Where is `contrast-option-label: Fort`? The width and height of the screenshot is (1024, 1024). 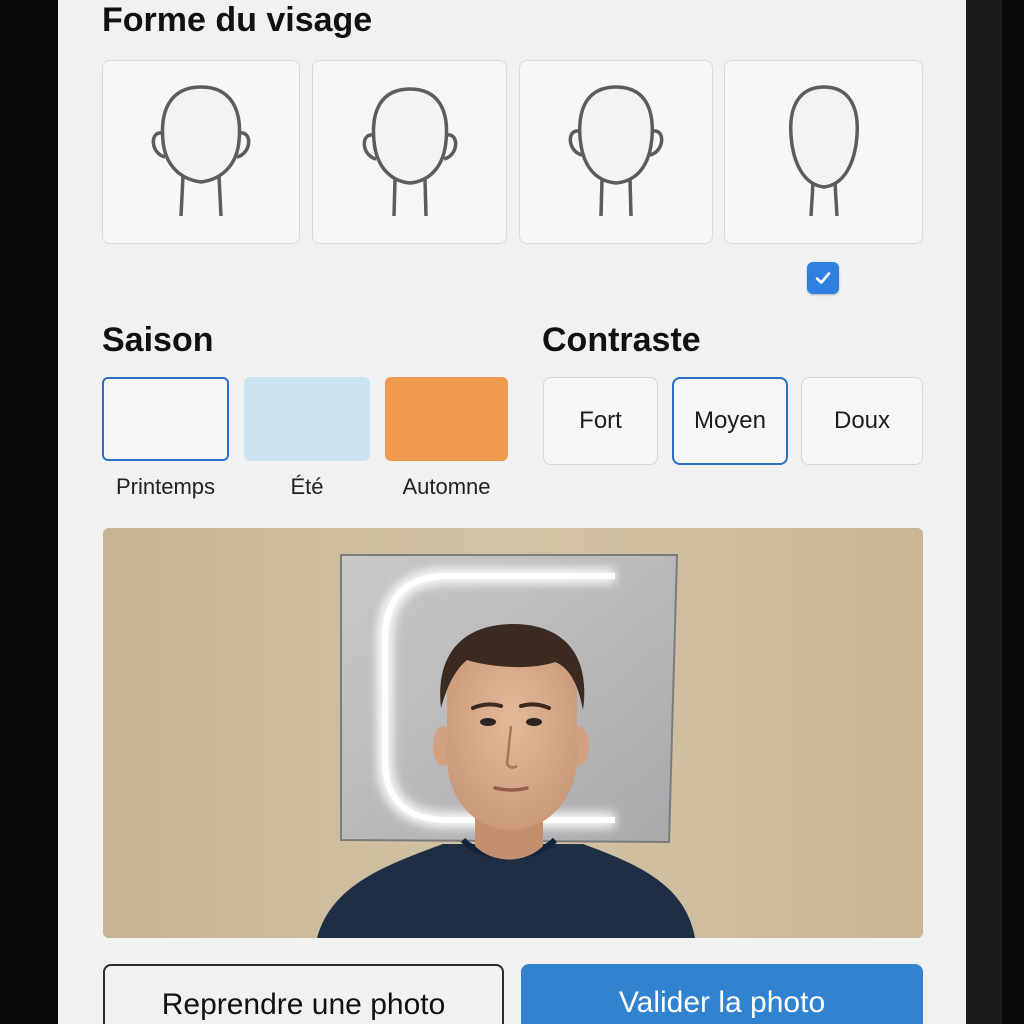 contrast-option-label: Fort is located at coordinates (600, 420).